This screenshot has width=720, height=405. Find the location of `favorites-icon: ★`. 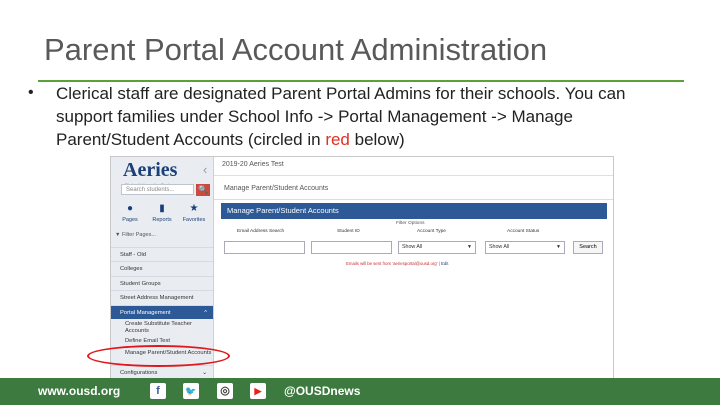

favorites-icon: ★ is located at coordinates (194, 208).